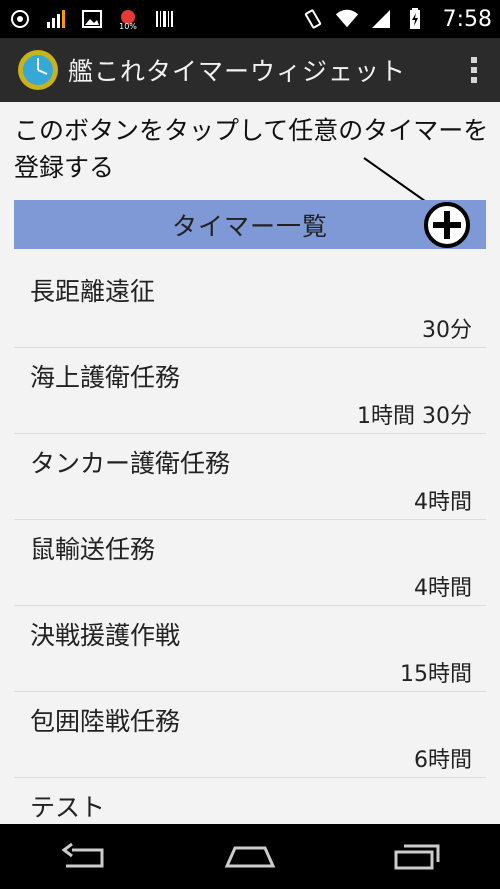 The height and width of the screenshot is (889, 500). Describe the element at coordinates (447, 330) in the screenshot. I see `timer-duration: 30分` at that location.